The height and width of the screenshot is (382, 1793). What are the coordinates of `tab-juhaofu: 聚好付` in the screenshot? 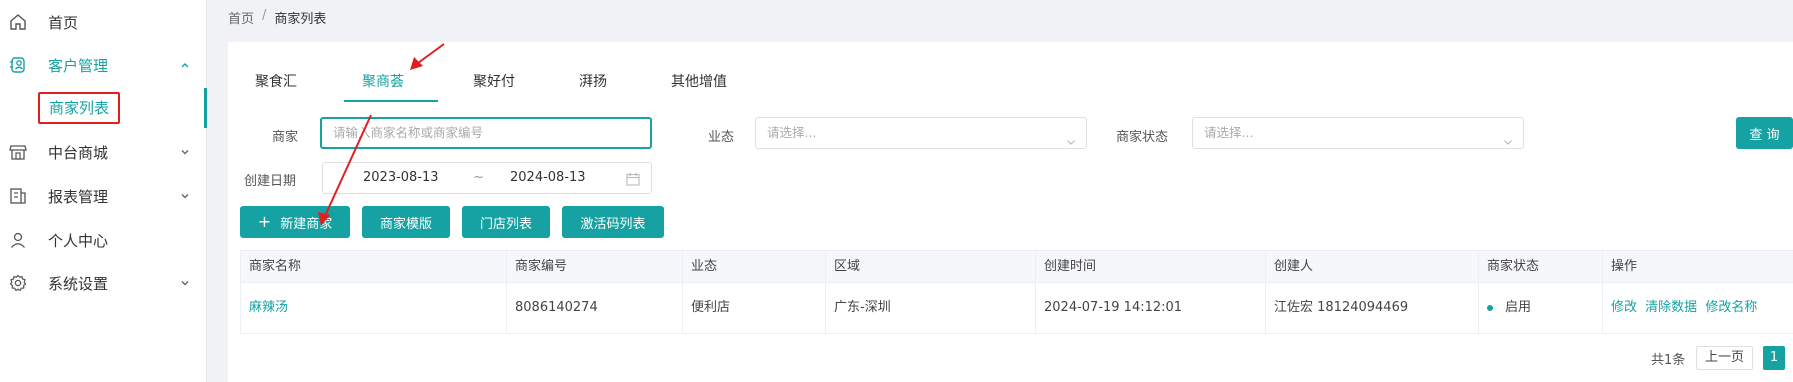 It's located at (494, 82).